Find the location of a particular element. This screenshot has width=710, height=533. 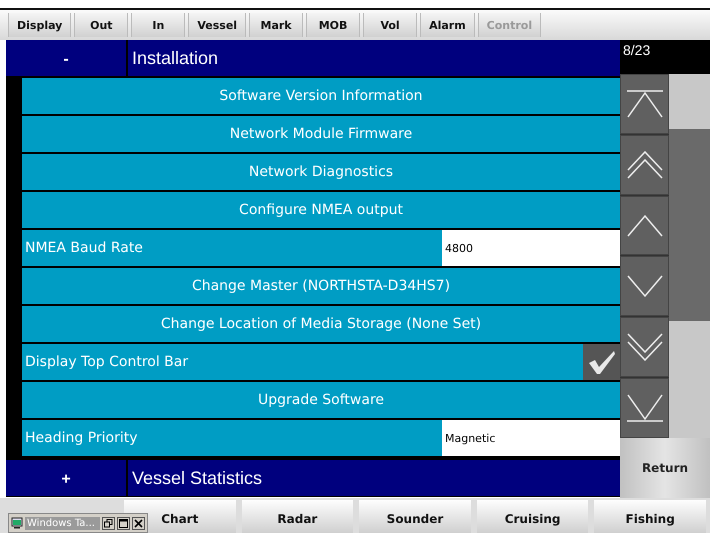

bottom-tab: Fishing is located at coordinates (650, 516).